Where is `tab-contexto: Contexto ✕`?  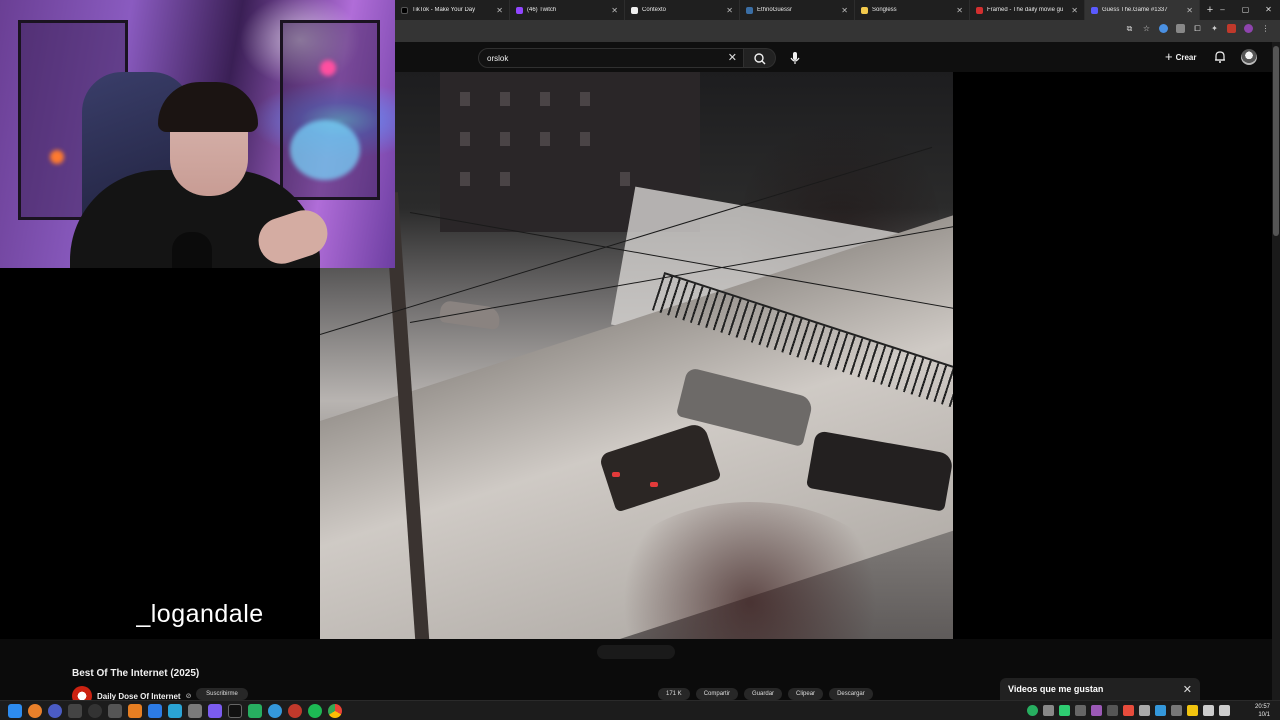 tab-contexto: Contexto ✕ is located at coordinates (682, 10).